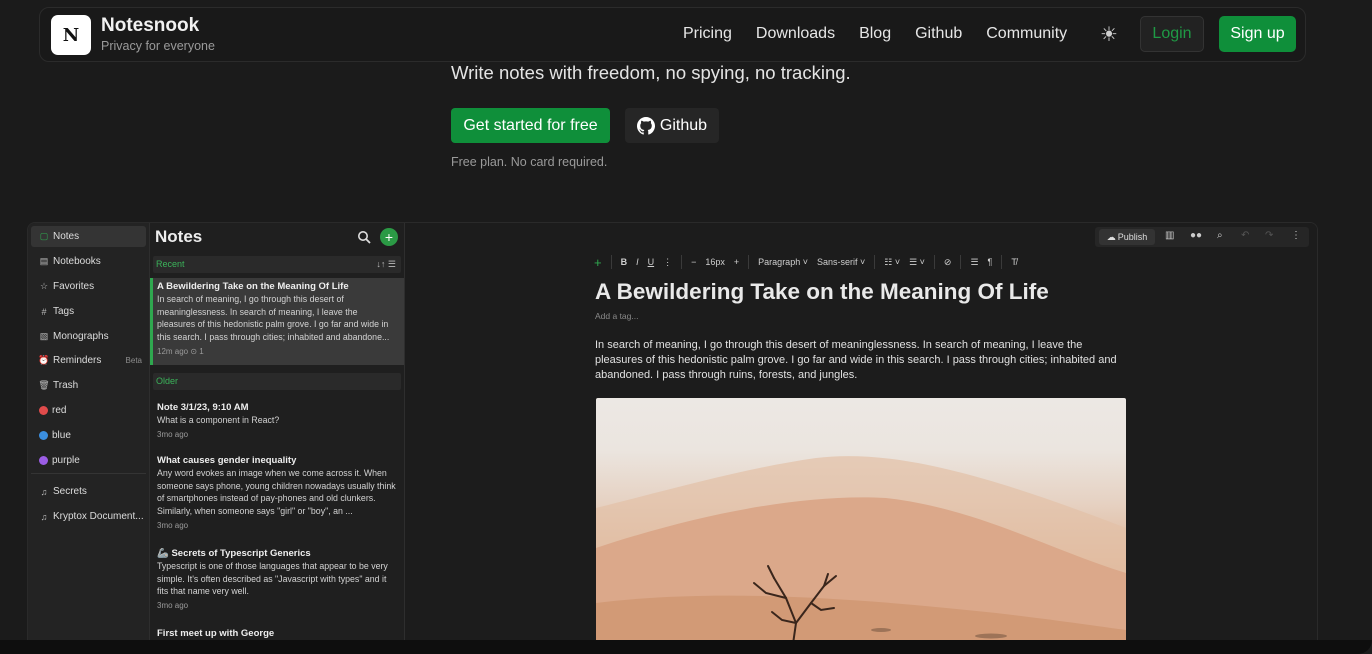 This screenshot has width=1372, height=654. Describe the element at coordinates (88, 311) in the screenshot. I see `sidebar-item-tags: # Tags` at that location.